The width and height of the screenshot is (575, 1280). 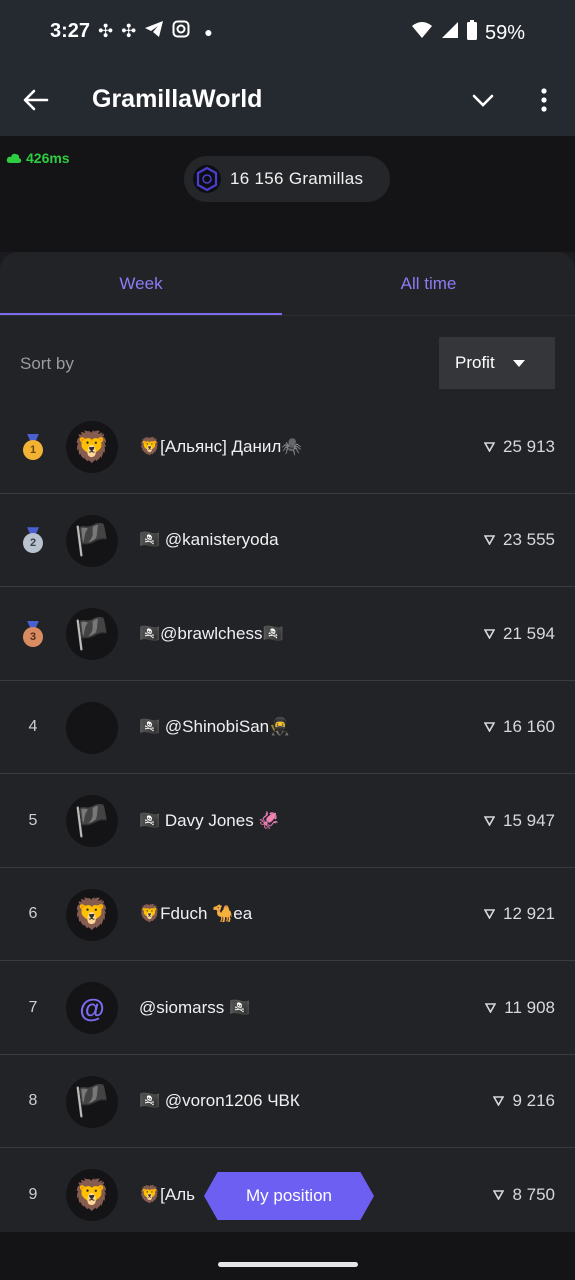 I want to click on system-status: 59%, so click(x=468, y=33).